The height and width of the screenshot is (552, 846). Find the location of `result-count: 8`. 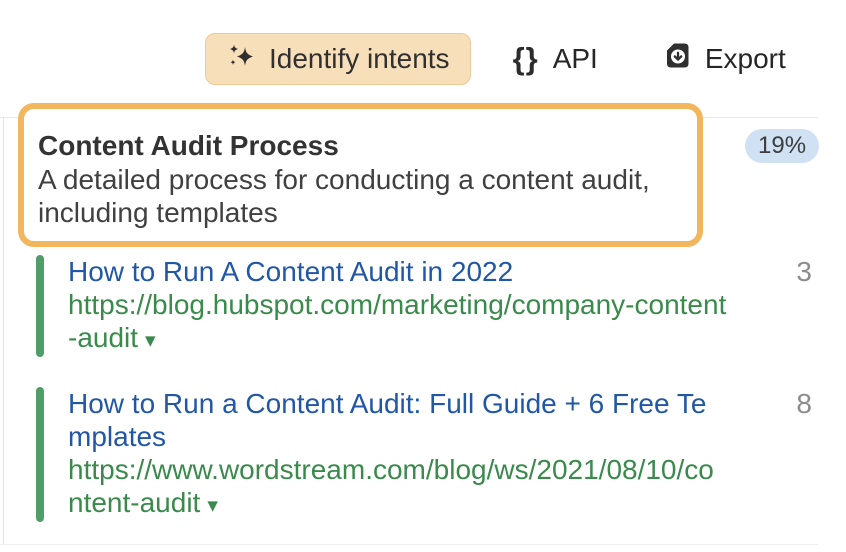

result-count: 8 is located at coordinates (804, 403).